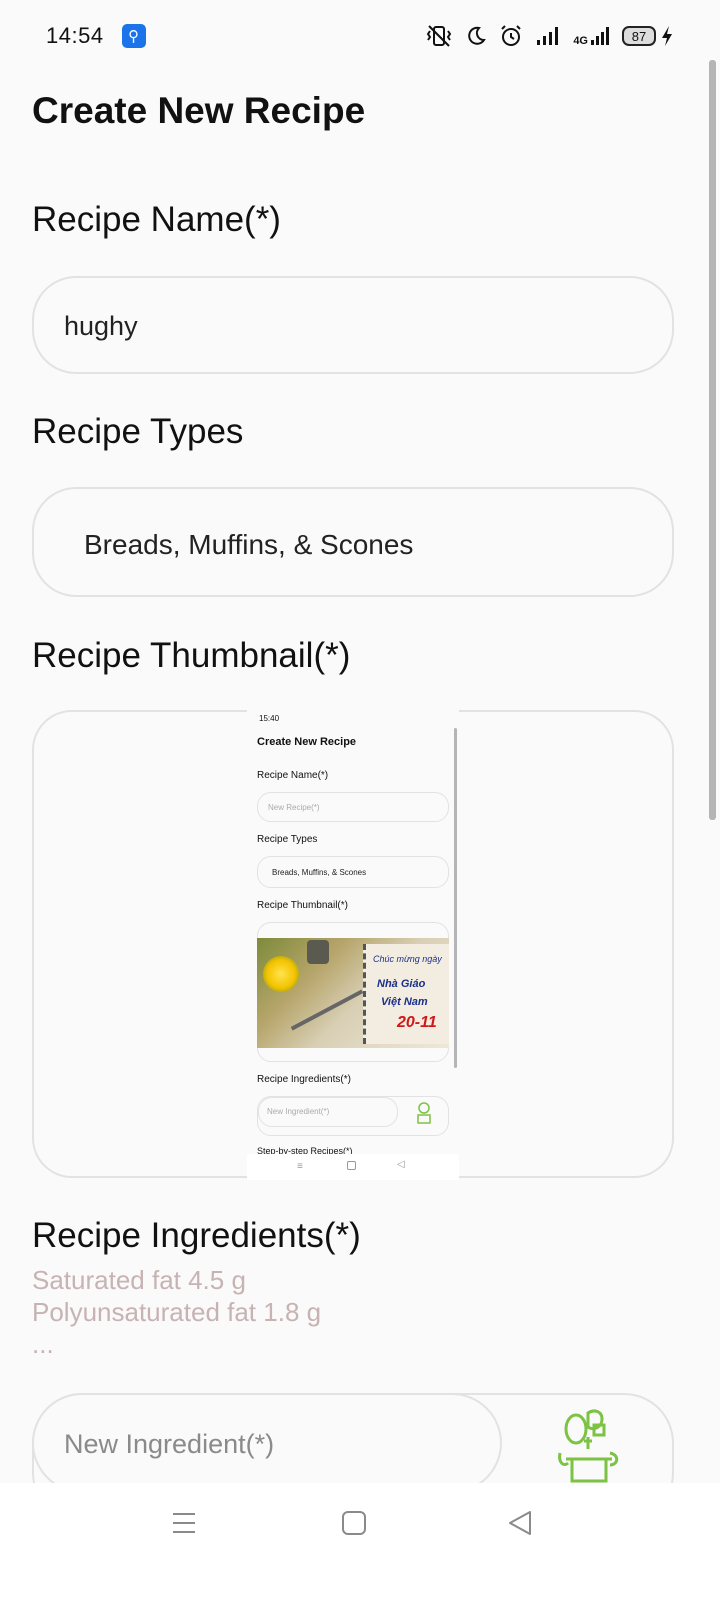 The image size is (720, 1600). I want to click on network-type: 4G, so click(580, 41).